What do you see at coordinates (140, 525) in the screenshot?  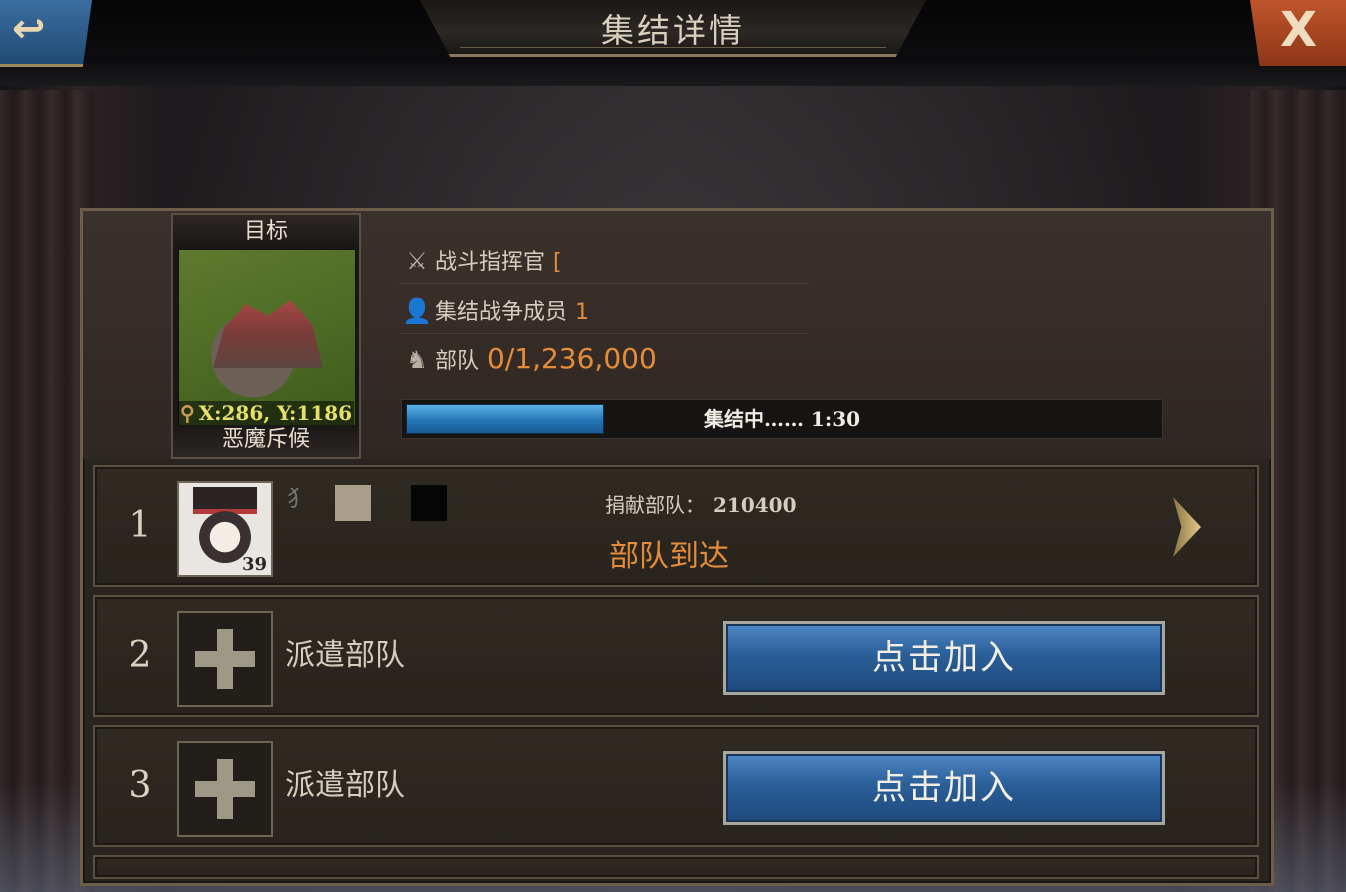 I see `slot-number: 1` at bounding box center [140, 525].